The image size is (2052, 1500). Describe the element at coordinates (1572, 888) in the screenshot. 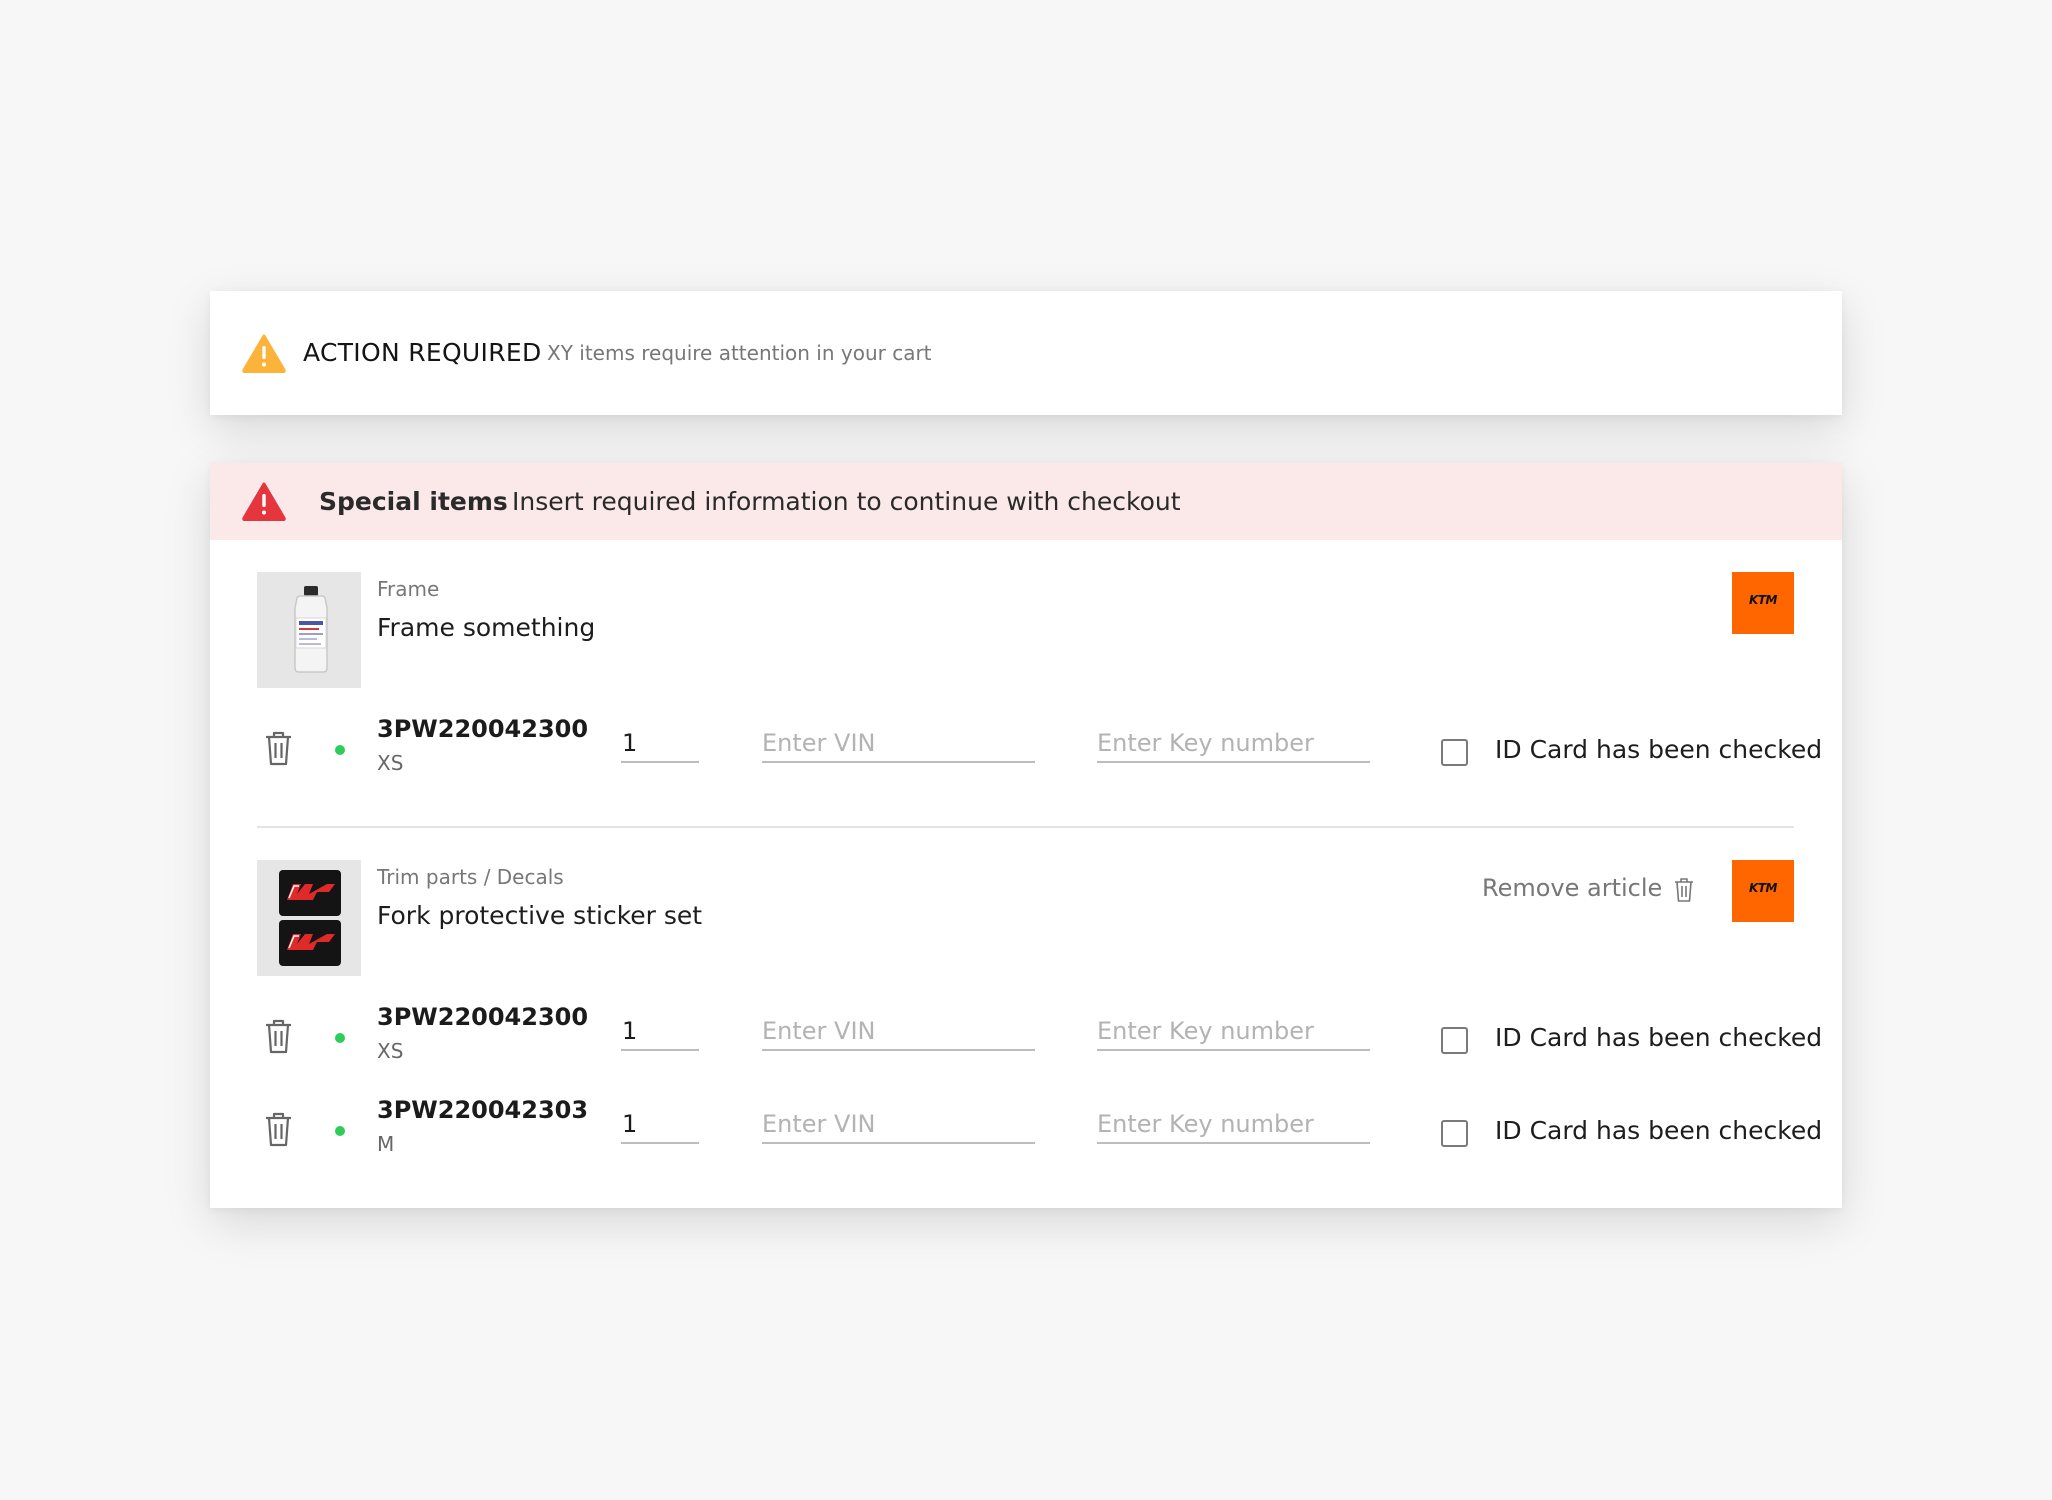

I see `remove-article-button: Remove article` at that location.